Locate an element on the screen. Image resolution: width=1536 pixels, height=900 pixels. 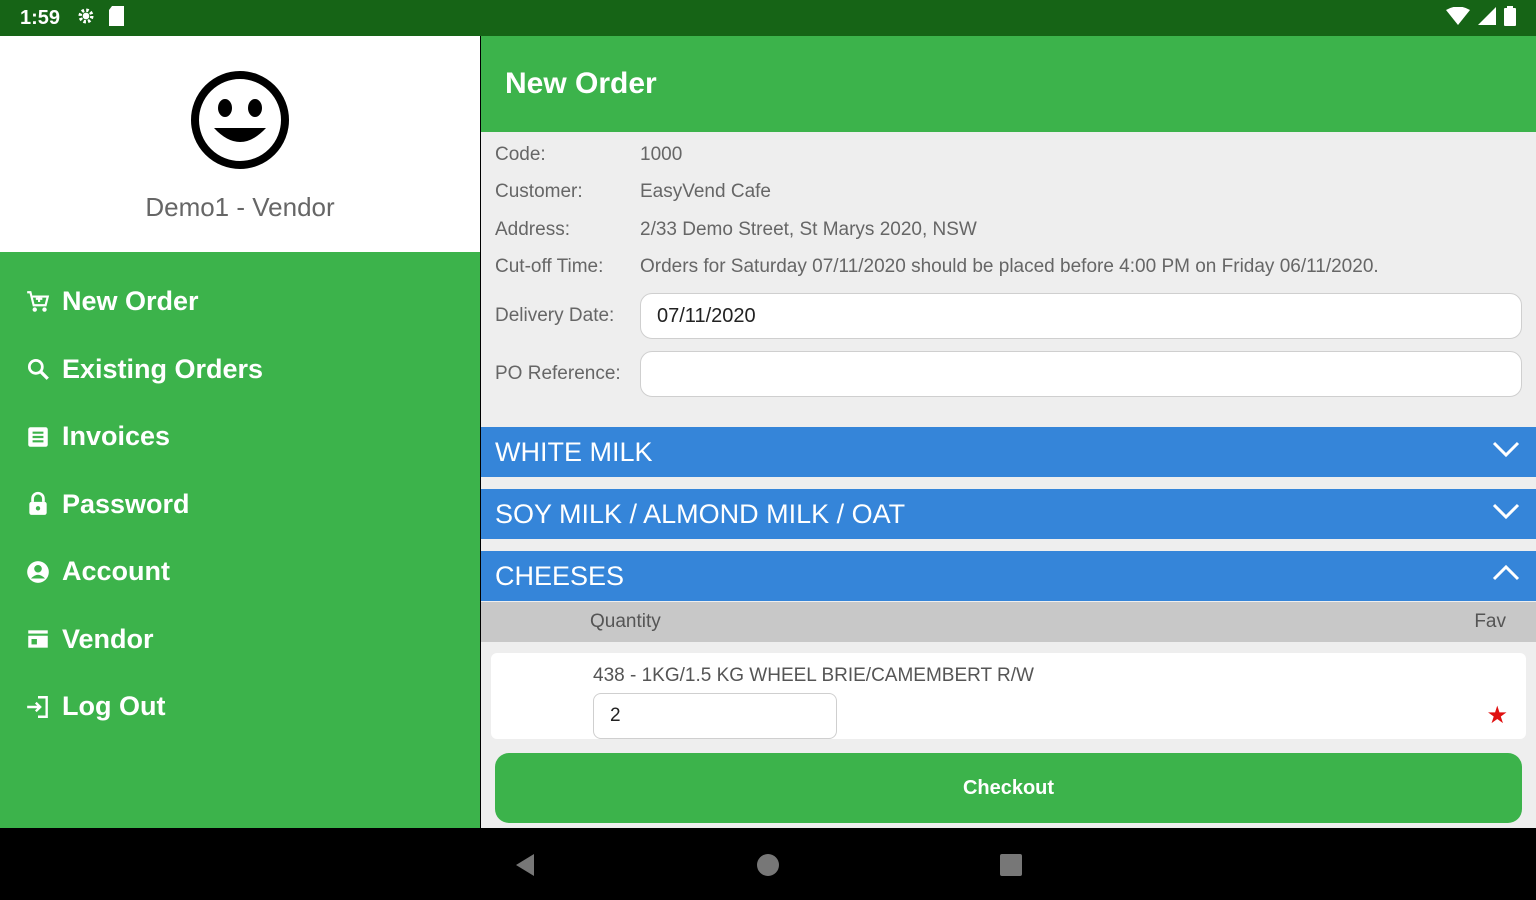
cutoff-label: Cut-off Time: is located at coordinates (549, 267).